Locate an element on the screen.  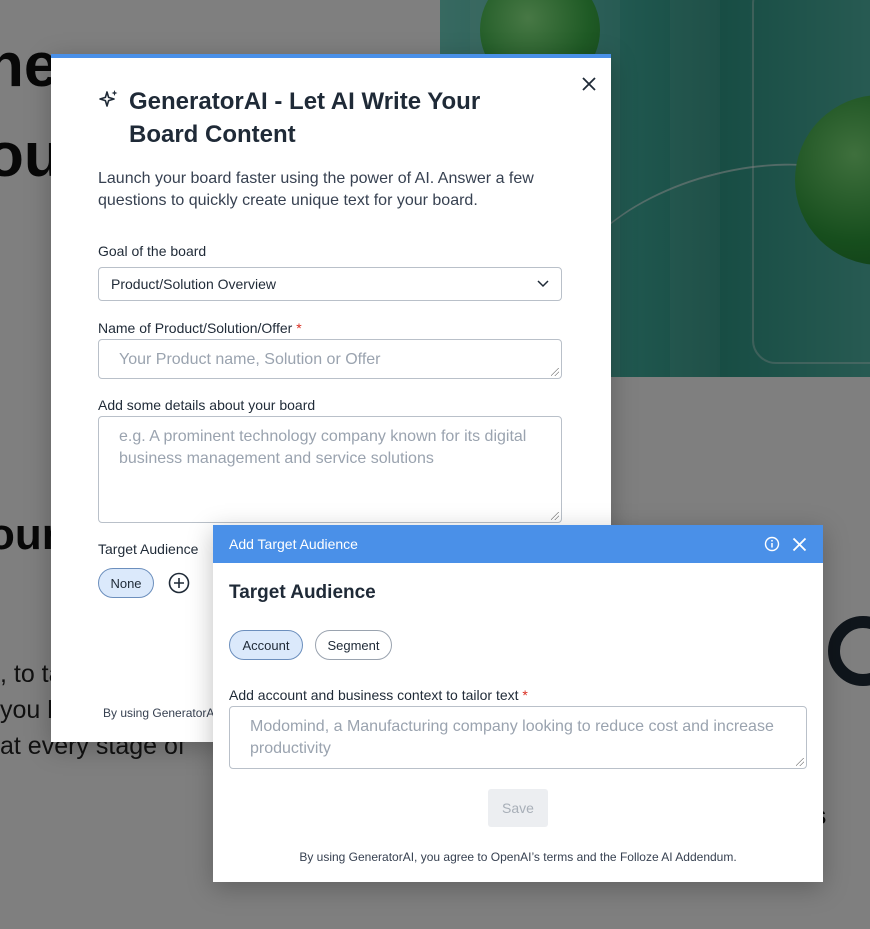
save-button: Save is located at coordinates (518, 808).